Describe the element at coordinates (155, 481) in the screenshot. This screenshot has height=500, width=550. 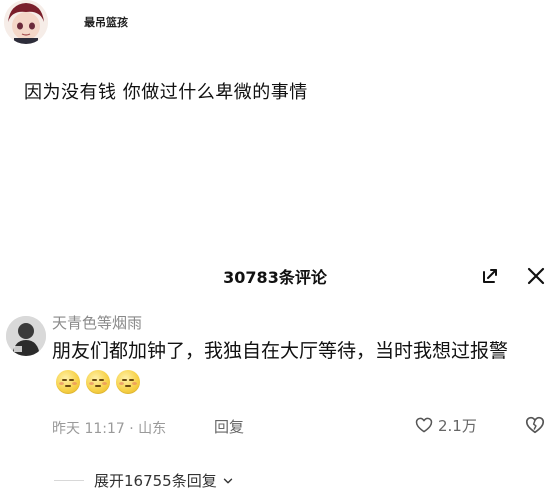
I see `expand-replies-label: 展开16755条回复` at that location.